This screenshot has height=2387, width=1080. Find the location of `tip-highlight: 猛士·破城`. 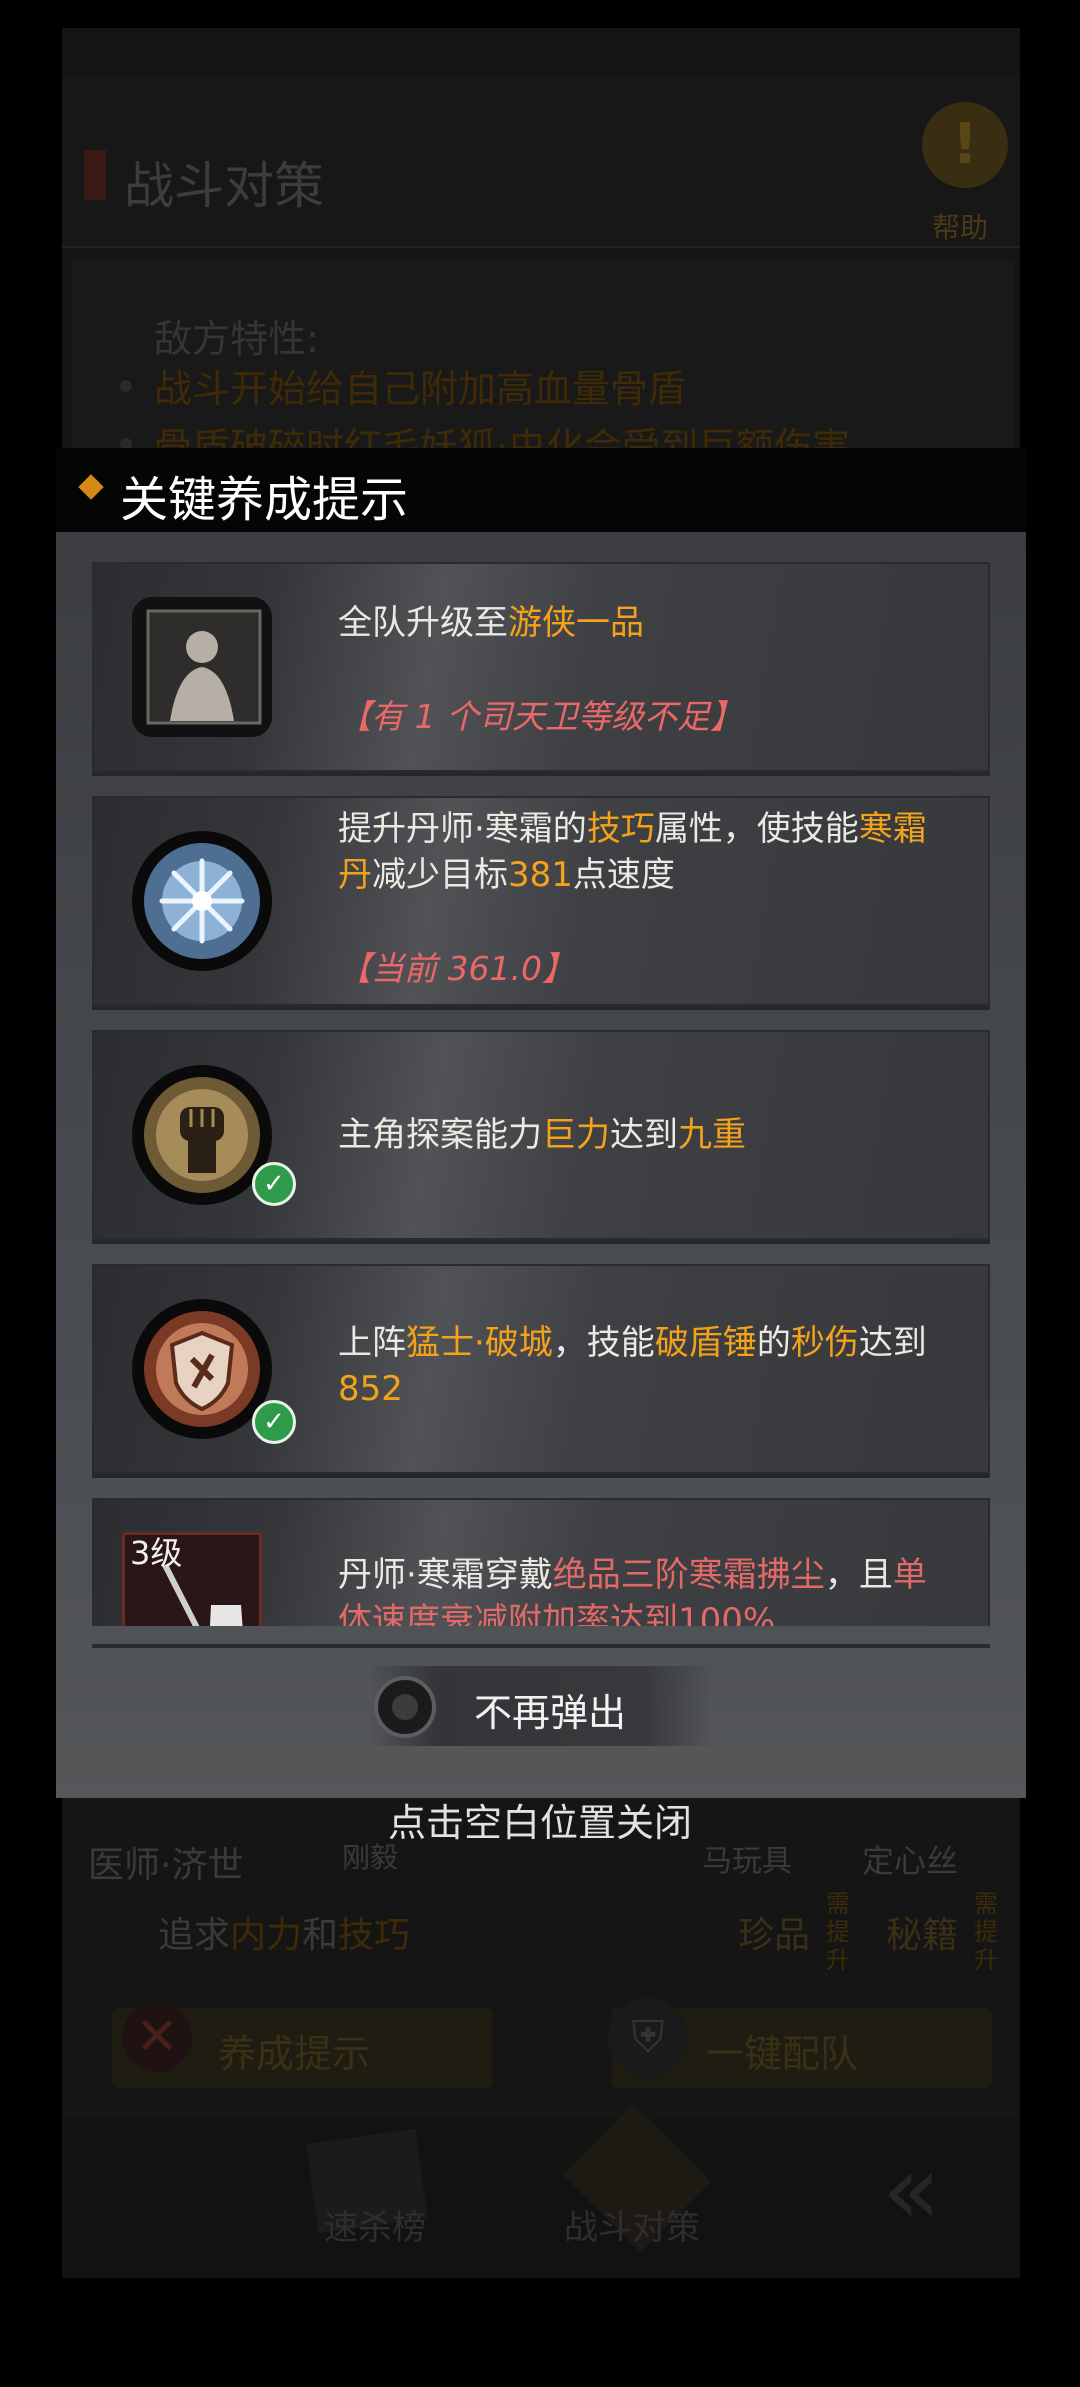

tip-highlight: 猛士·破城 is located at coordinates (479, 1343).